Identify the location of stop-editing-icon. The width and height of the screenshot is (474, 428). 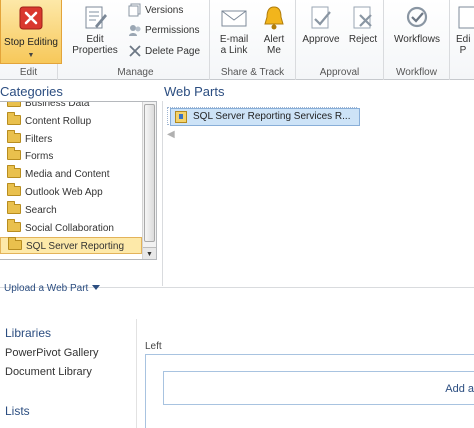
(31, 18).